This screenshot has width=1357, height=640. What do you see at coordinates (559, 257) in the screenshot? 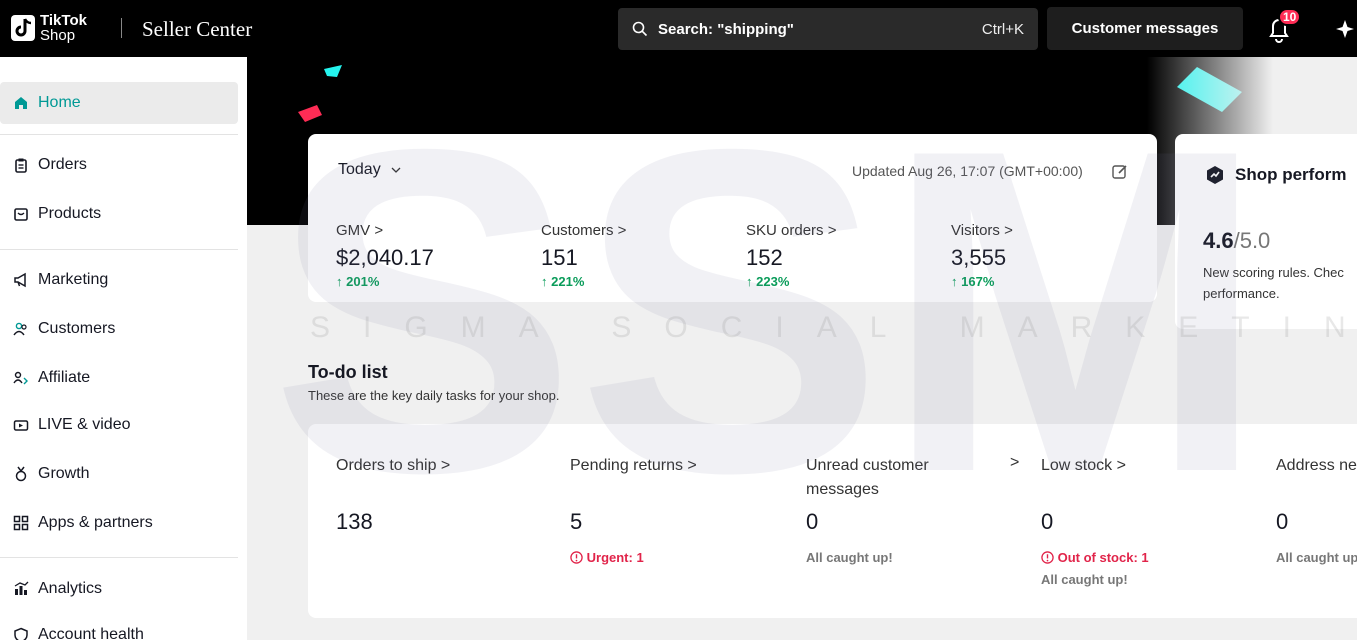
I see `metric-value: 151` at bounding box center [559, 257].